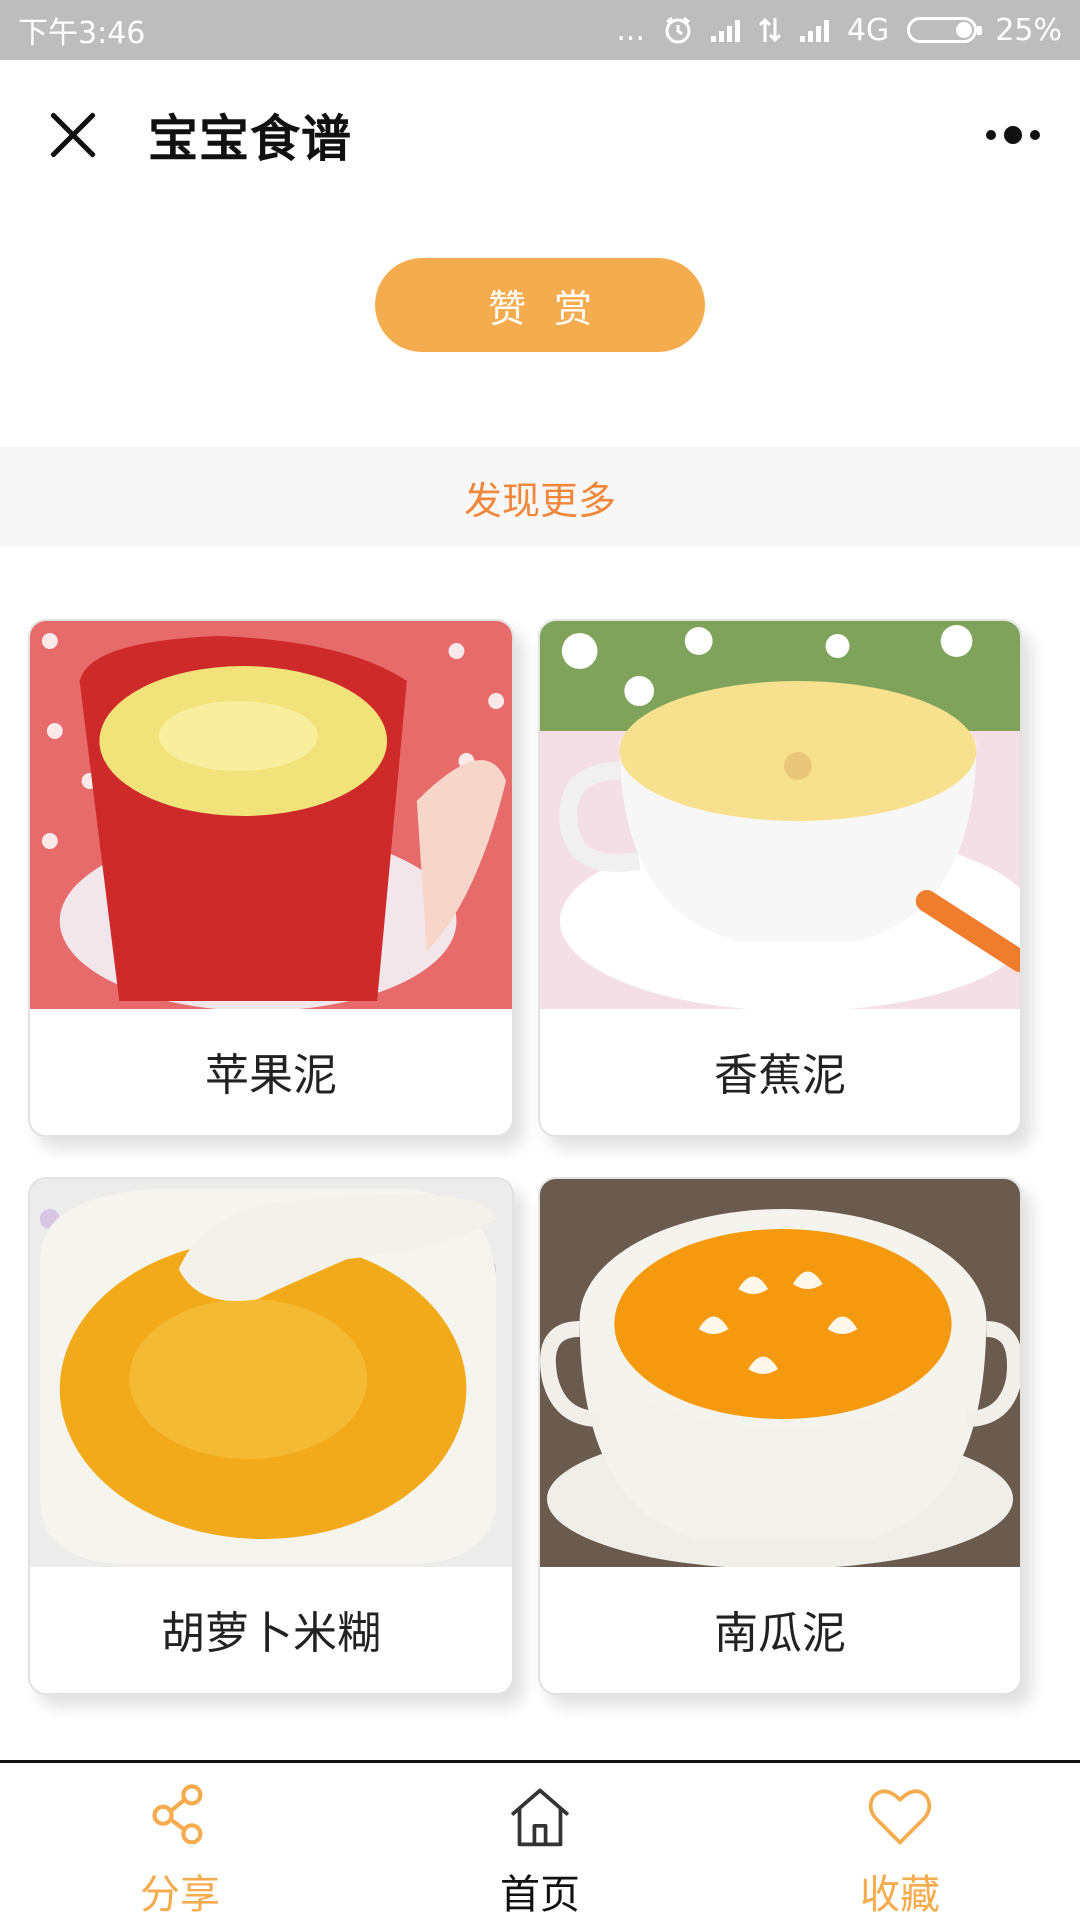 The image size is (1080, 1920). Describe the element at coordinates (678, 30) in the screenshot. I see `alarm-icon` at that location.